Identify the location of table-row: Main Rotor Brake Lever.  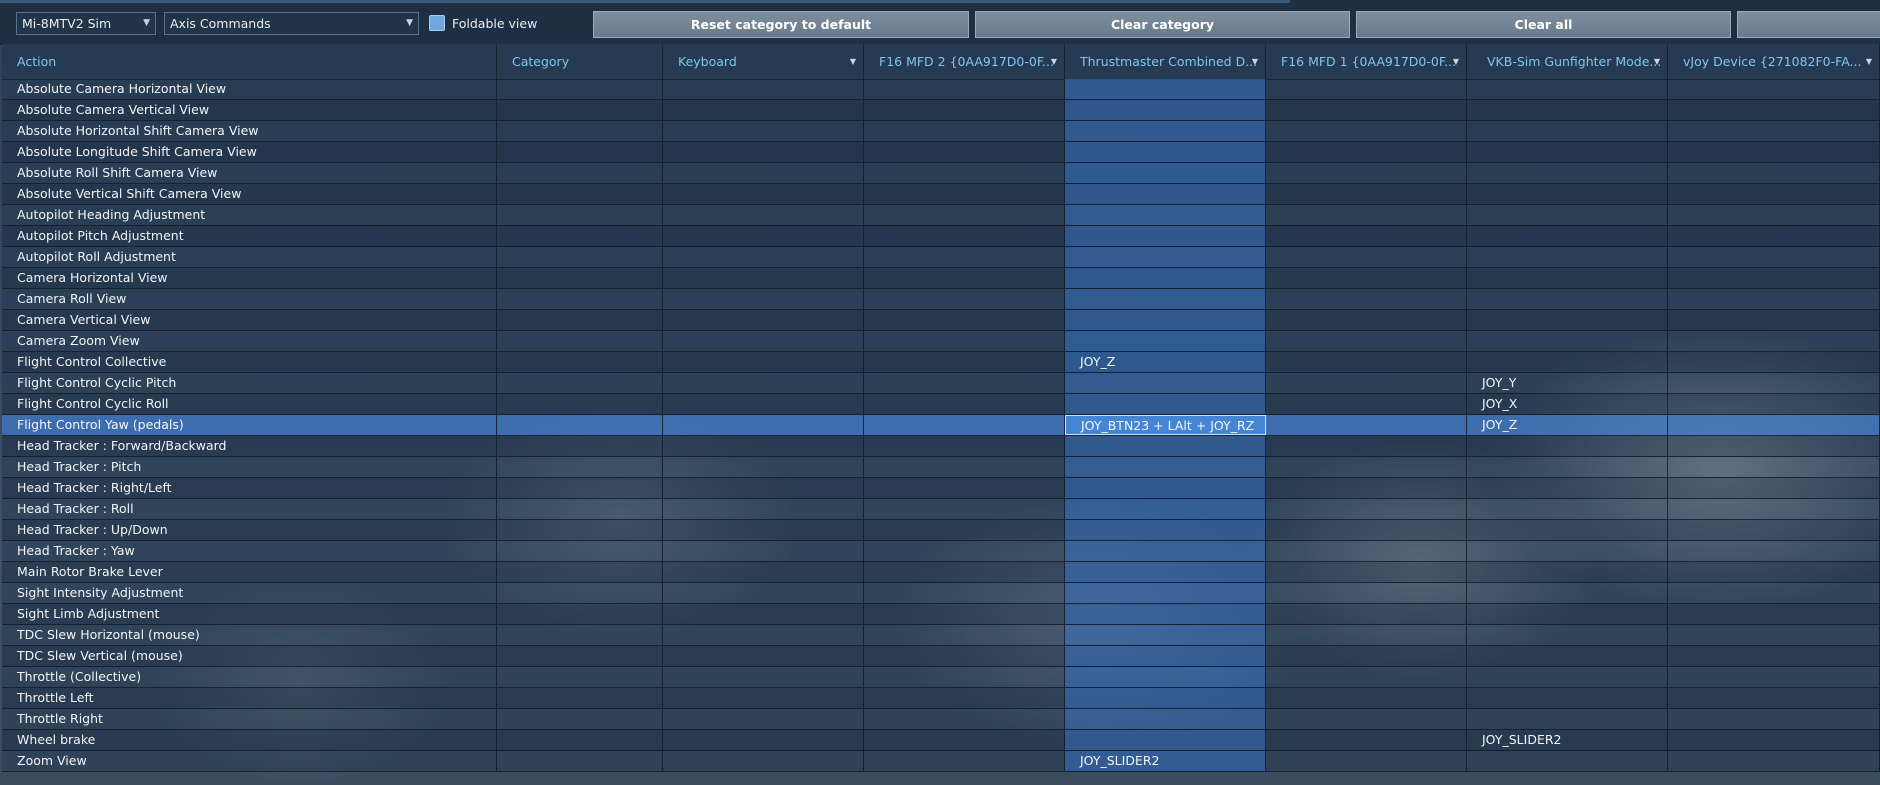
(941, 572).